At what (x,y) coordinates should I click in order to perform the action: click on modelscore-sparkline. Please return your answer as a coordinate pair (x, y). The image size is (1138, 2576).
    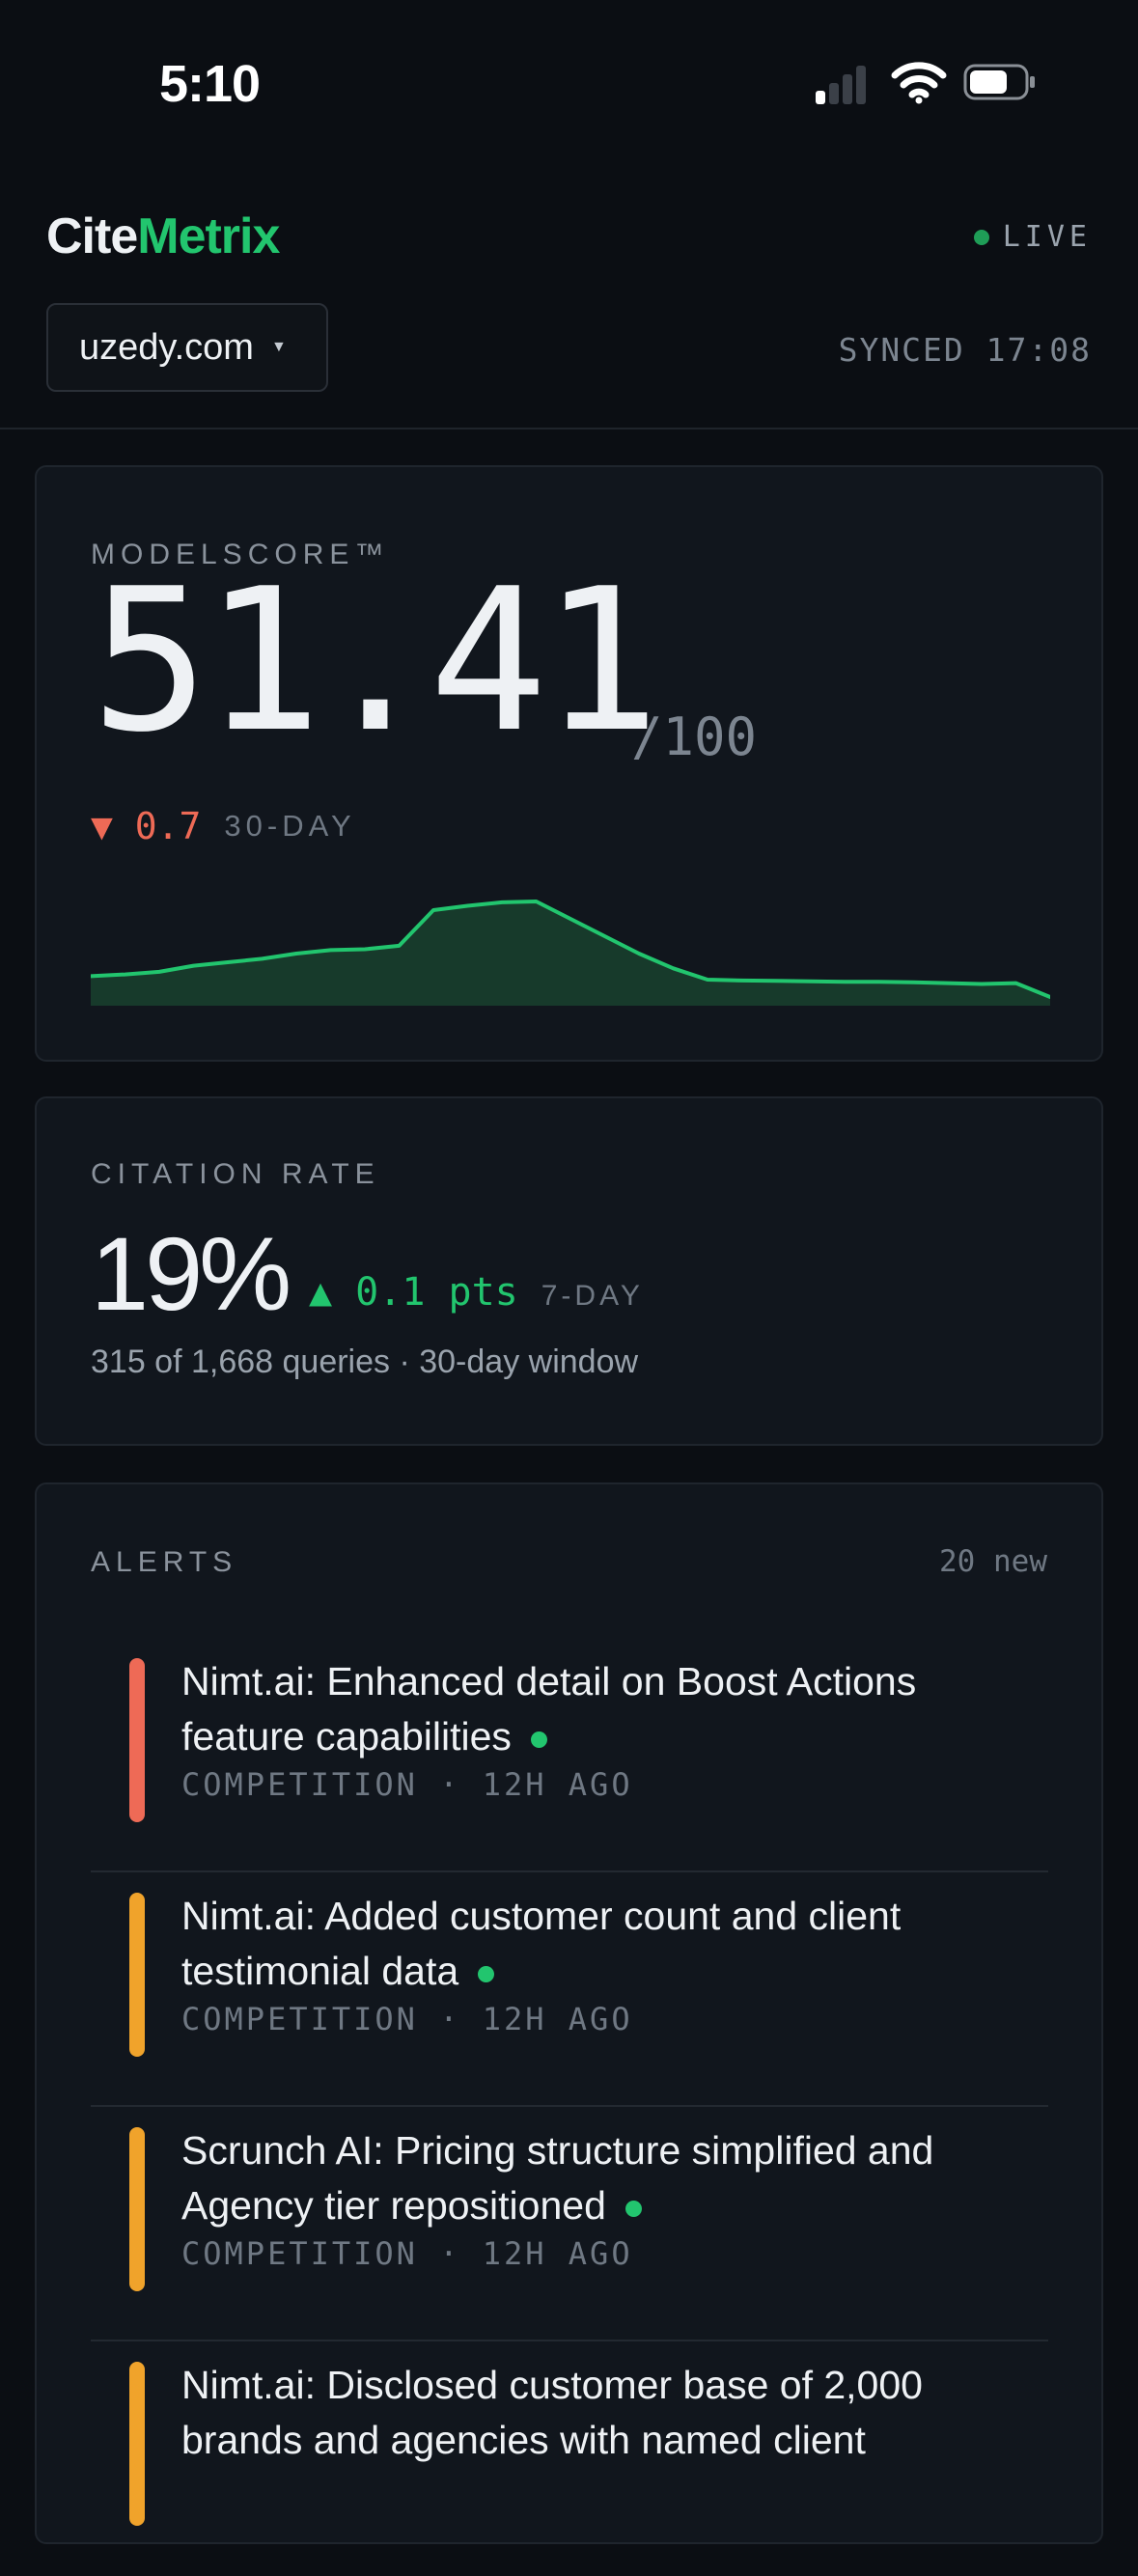
    Looking at the image, I should click on (570, 953).